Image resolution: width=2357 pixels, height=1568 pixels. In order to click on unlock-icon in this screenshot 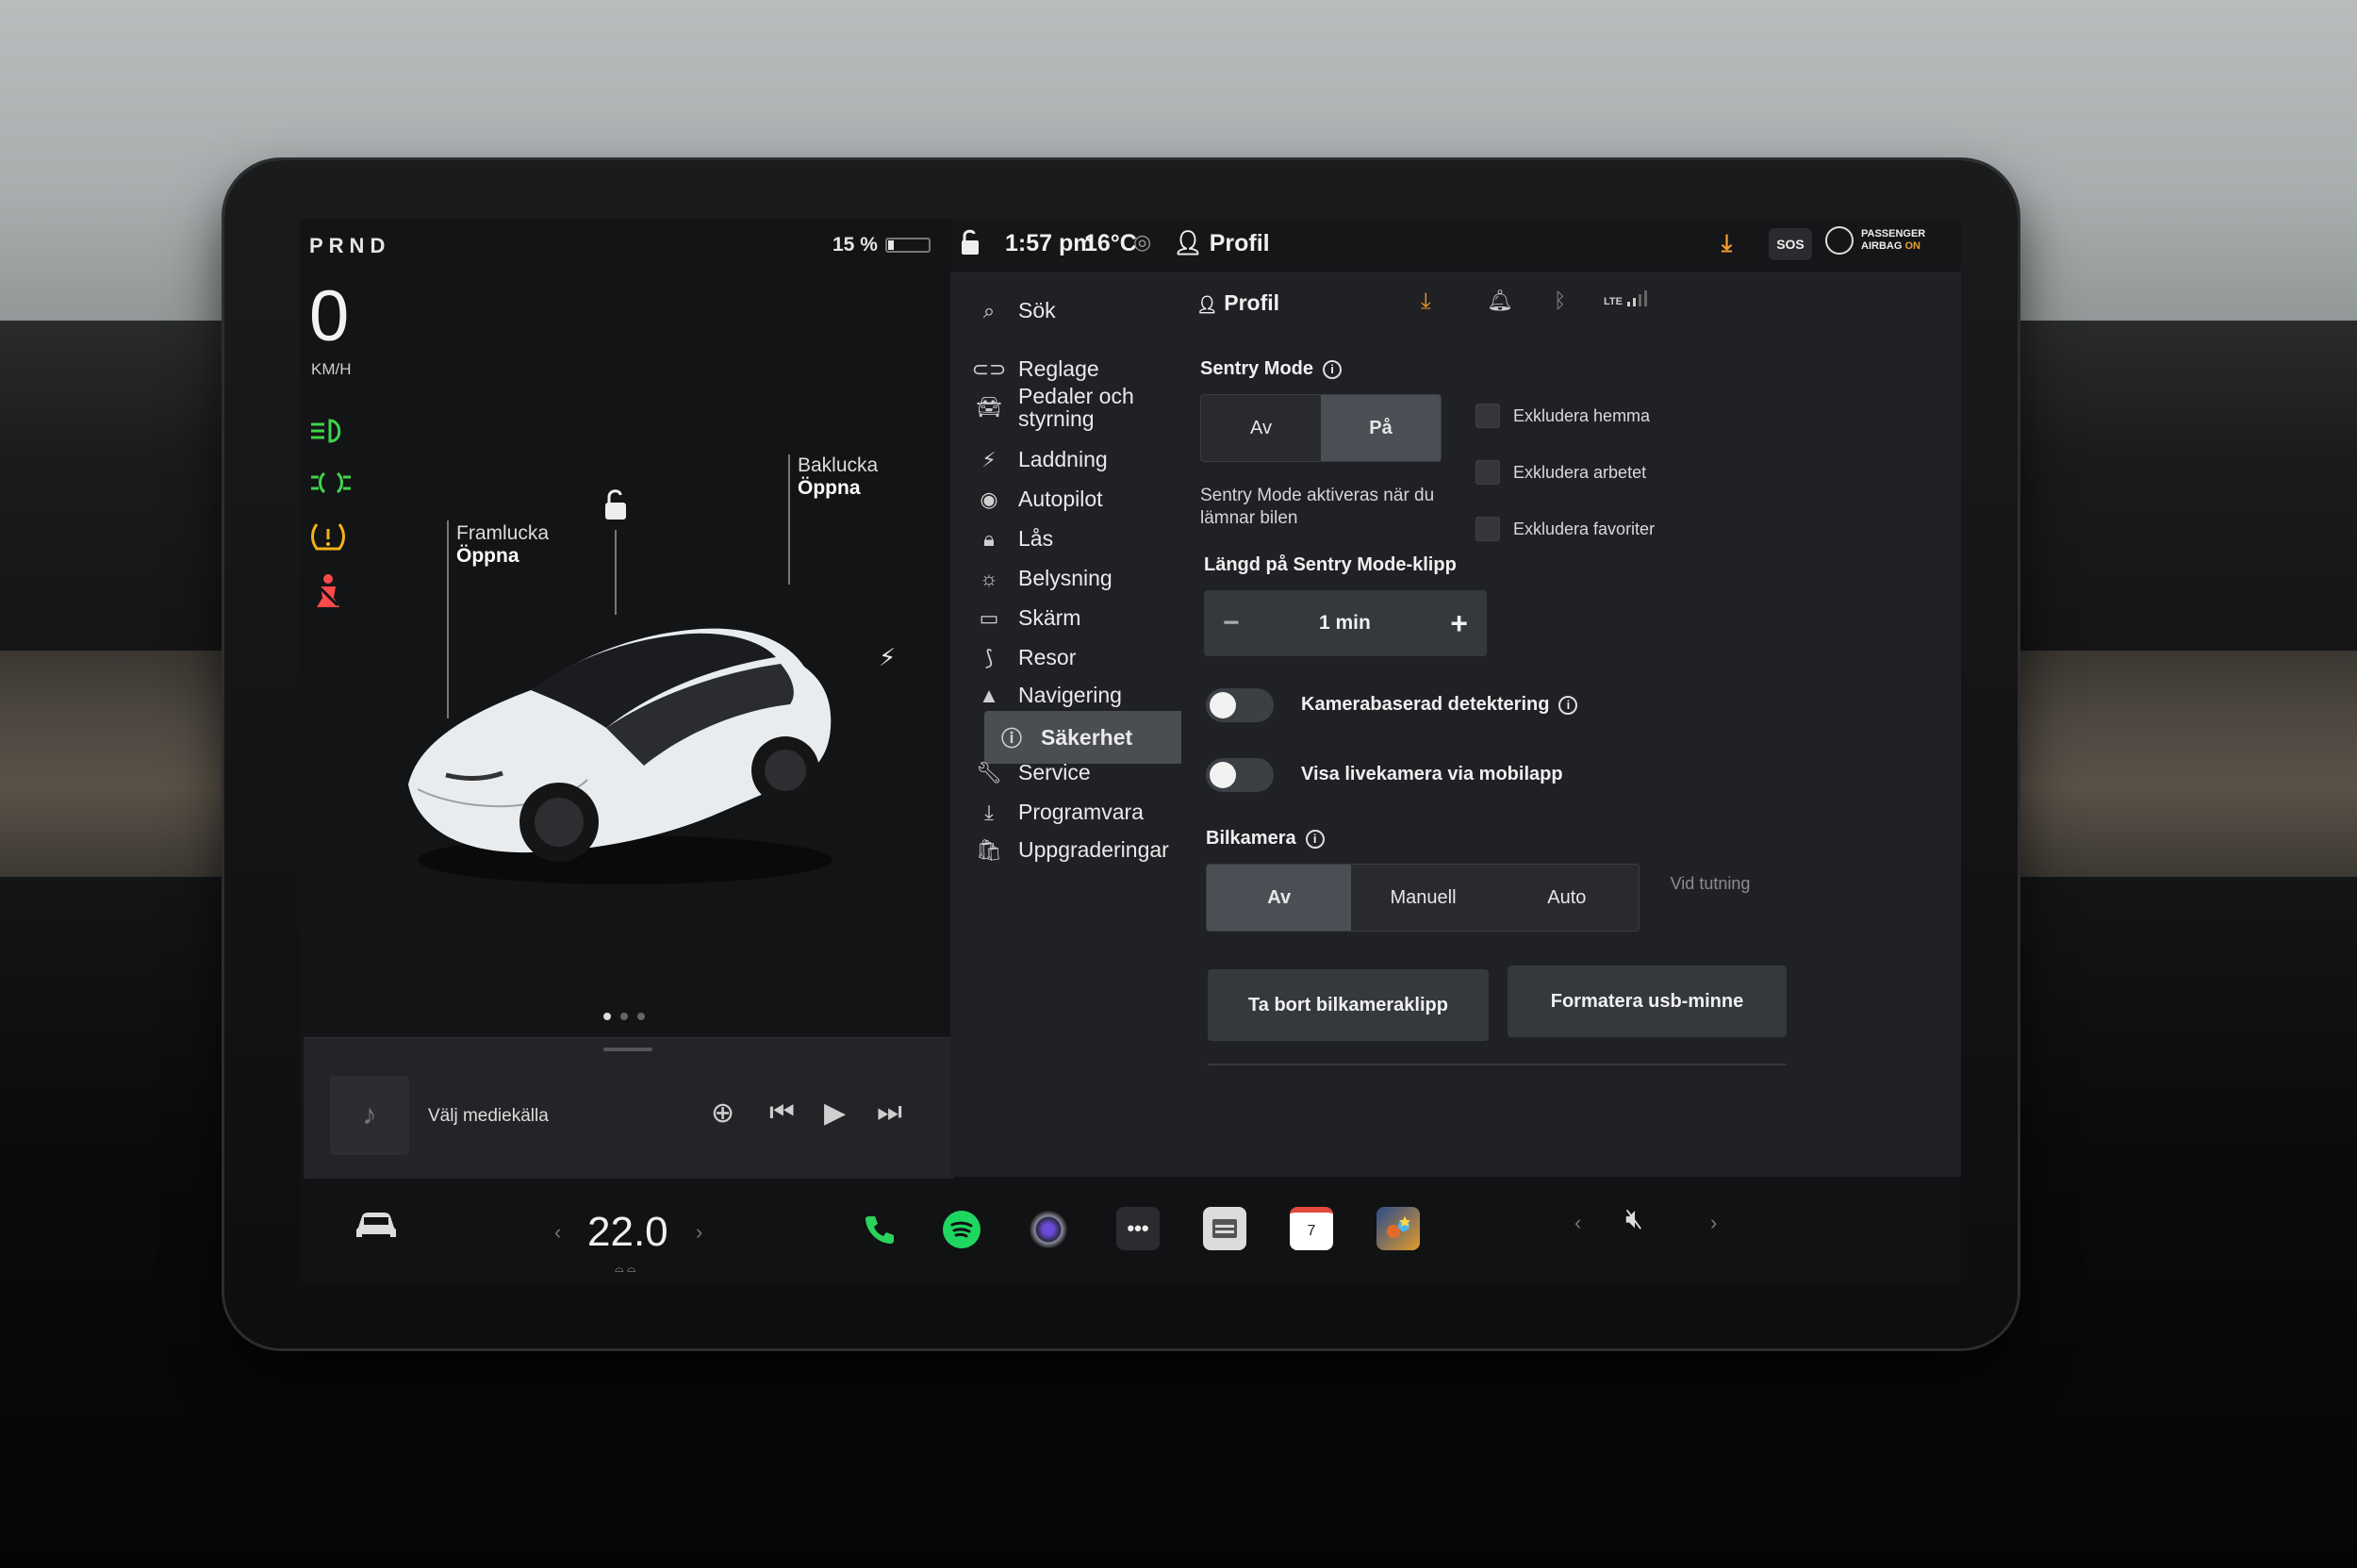, I will do `click(616, 504)`.